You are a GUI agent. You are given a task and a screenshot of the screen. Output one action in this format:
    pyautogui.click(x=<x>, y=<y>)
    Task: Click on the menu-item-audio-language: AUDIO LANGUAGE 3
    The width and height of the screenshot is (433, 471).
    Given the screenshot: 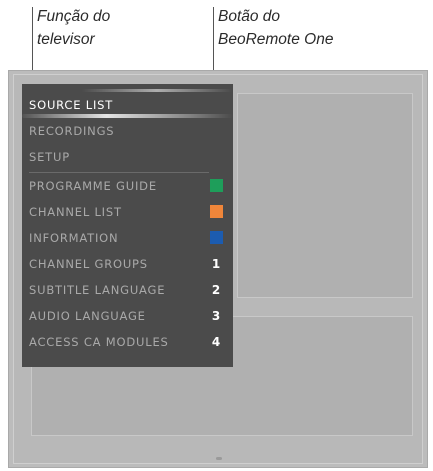 What is the action you would take?
    pyautogui.click(x=126, y=316)
    